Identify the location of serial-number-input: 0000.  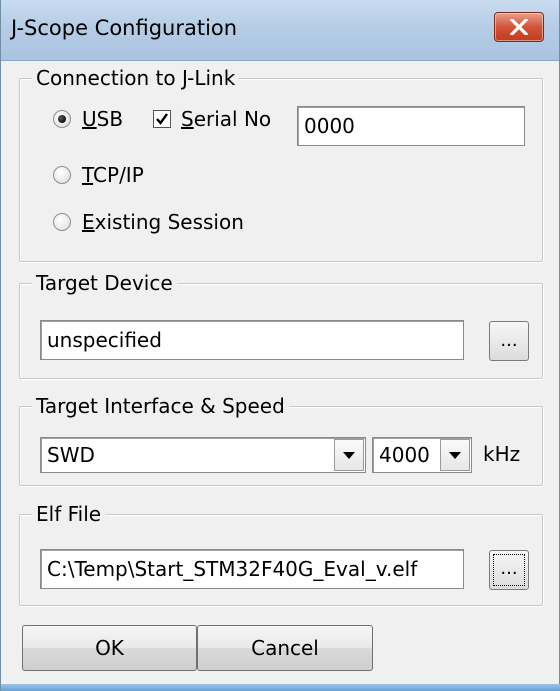
(411, 126).